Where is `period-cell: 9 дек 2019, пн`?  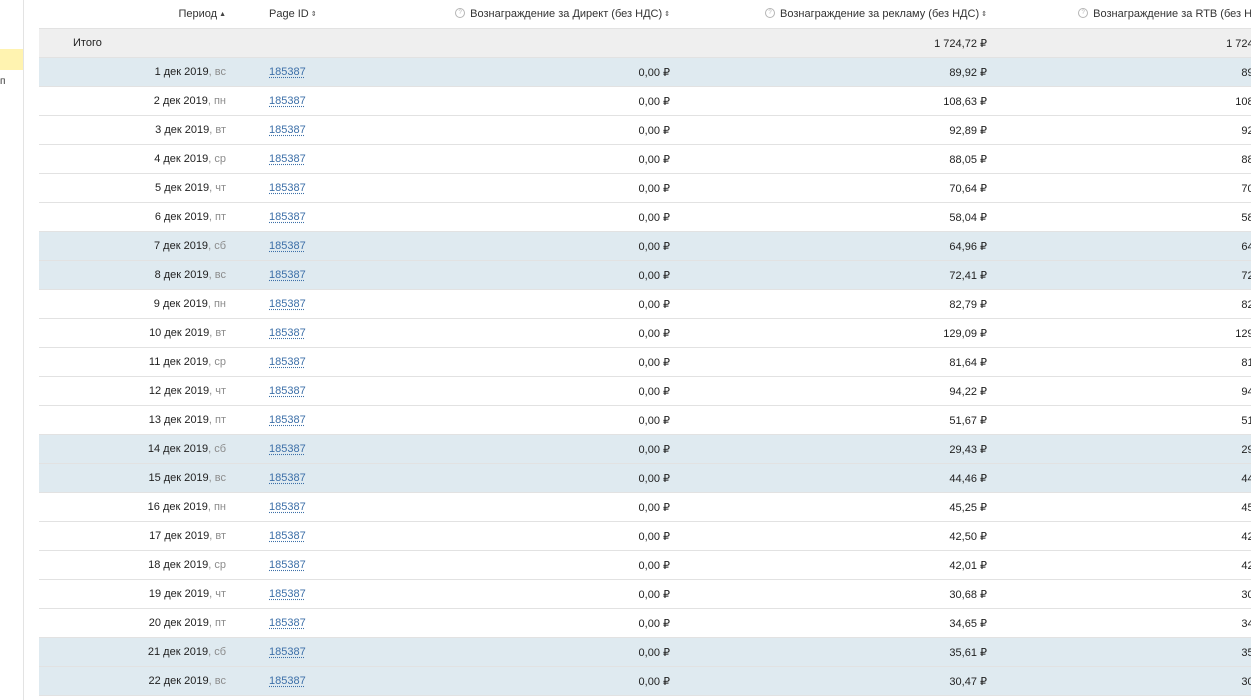
period-cell: 9 дек 2019, пн is located at coordinates (135, 304).